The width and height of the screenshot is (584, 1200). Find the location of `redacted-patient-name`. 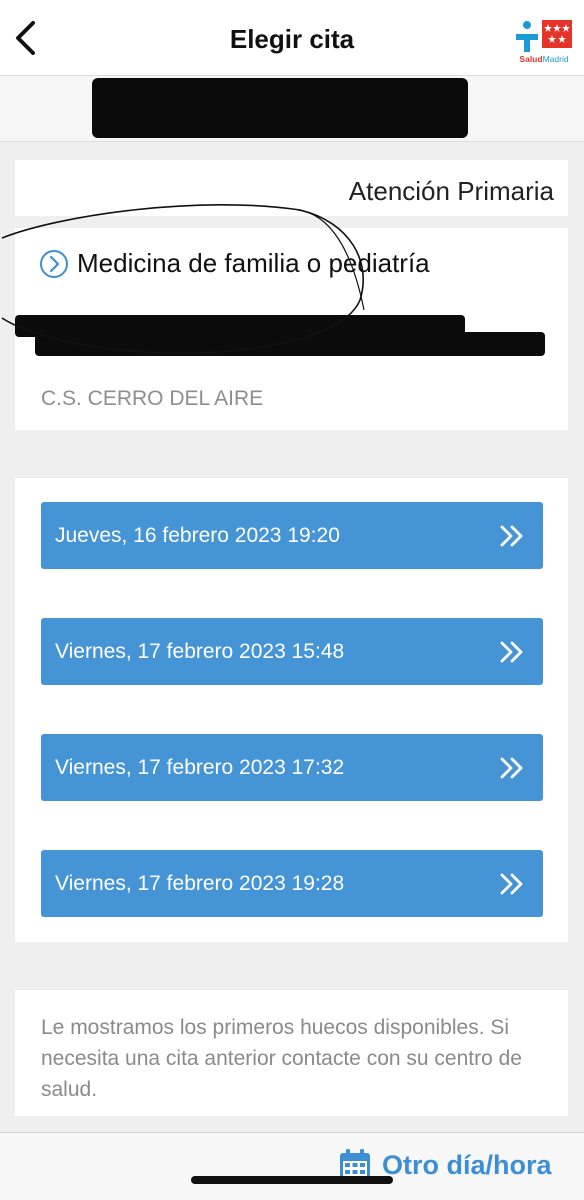

redacted-patient-name is located at coordinates (280, 108).